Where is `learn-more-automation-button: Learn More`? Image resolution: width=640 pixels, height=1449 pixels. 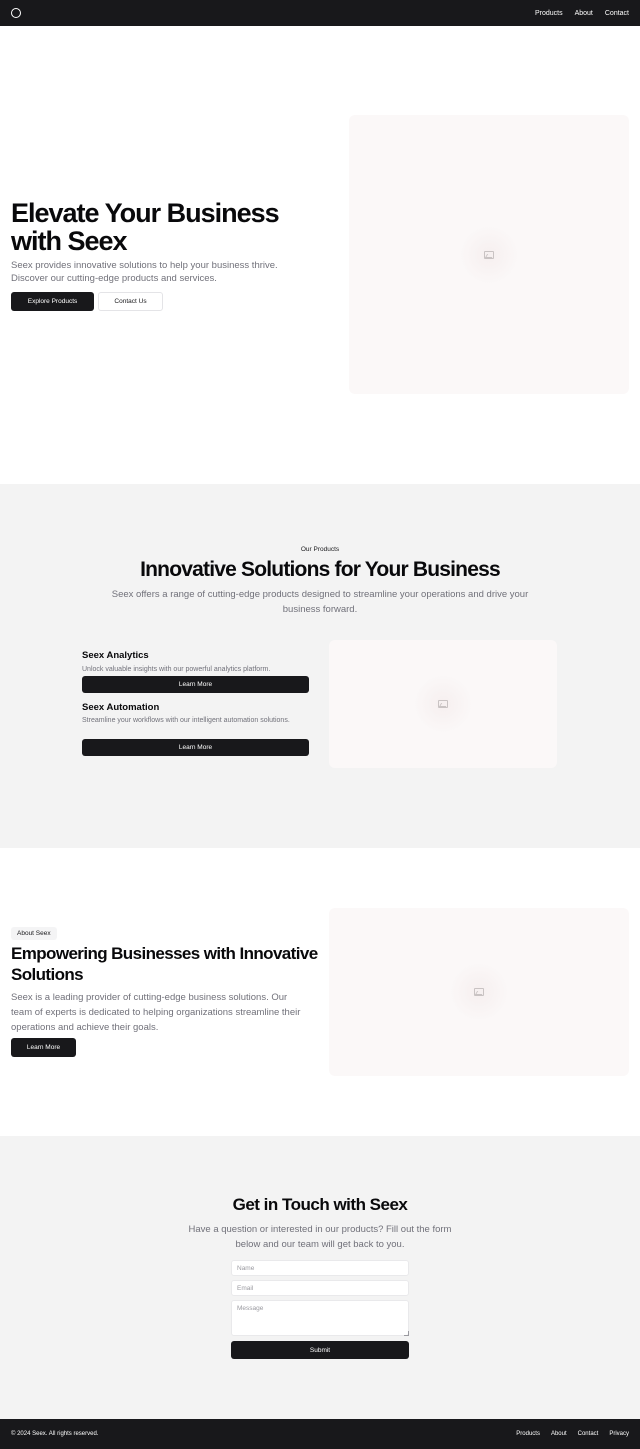 learn-more-automation-button: Learn More is located at coordinates (195, 747).